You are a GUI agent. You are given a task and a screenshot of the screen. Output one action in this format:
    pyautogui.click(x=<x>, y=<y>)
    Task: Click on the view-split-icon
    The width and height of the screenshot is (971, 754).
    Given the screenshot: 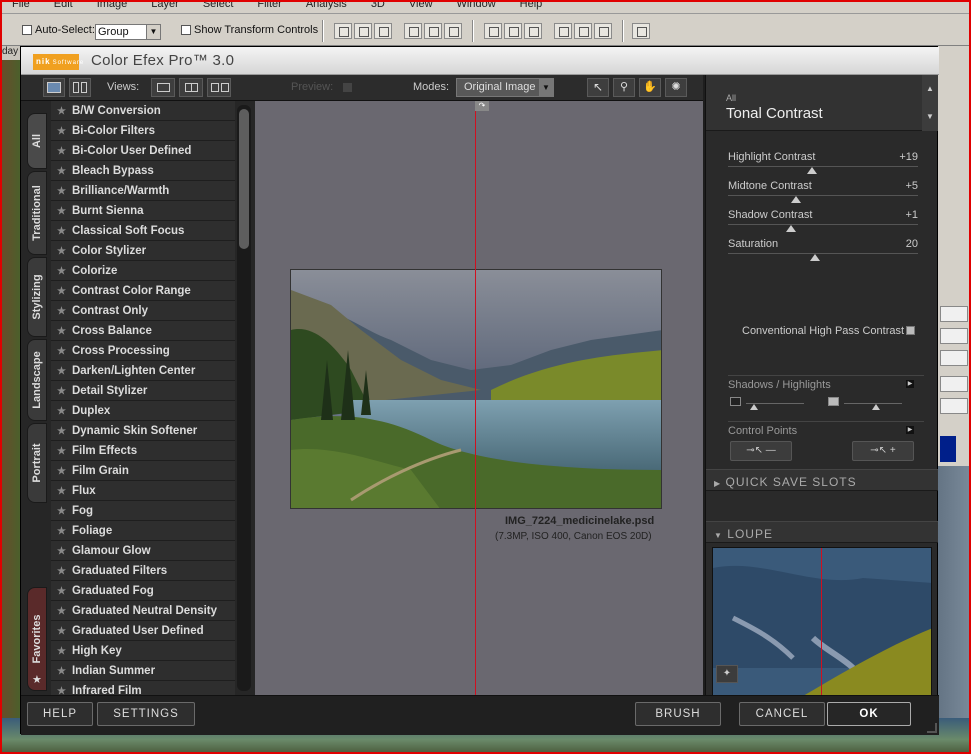 What is the action you would take?
    pyautogui.click(x=191, y=87)
    